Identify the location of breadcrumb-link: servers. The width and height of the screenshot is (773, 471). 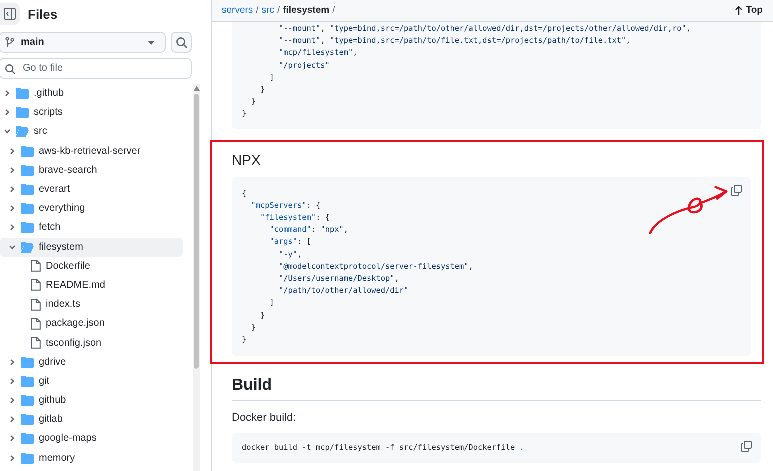
(238, 10).